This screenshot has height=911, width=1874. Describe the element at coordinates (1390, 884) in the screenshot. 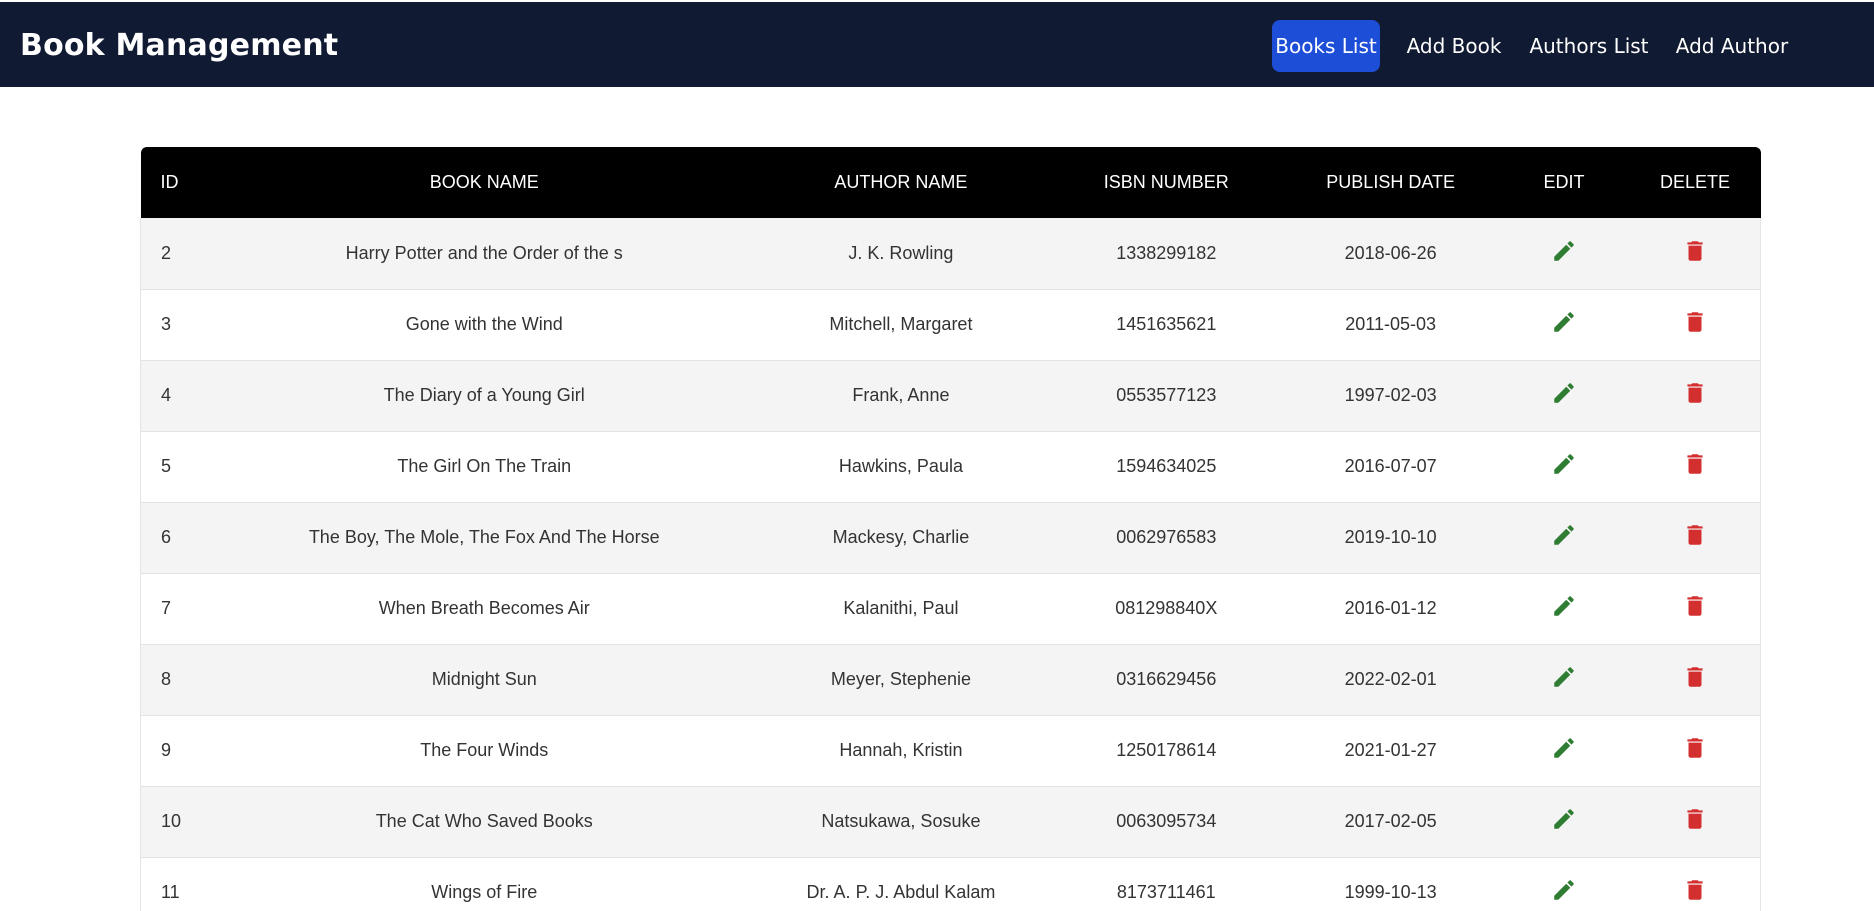

I see `cell-publish-date: 1999-10-13` at that location.